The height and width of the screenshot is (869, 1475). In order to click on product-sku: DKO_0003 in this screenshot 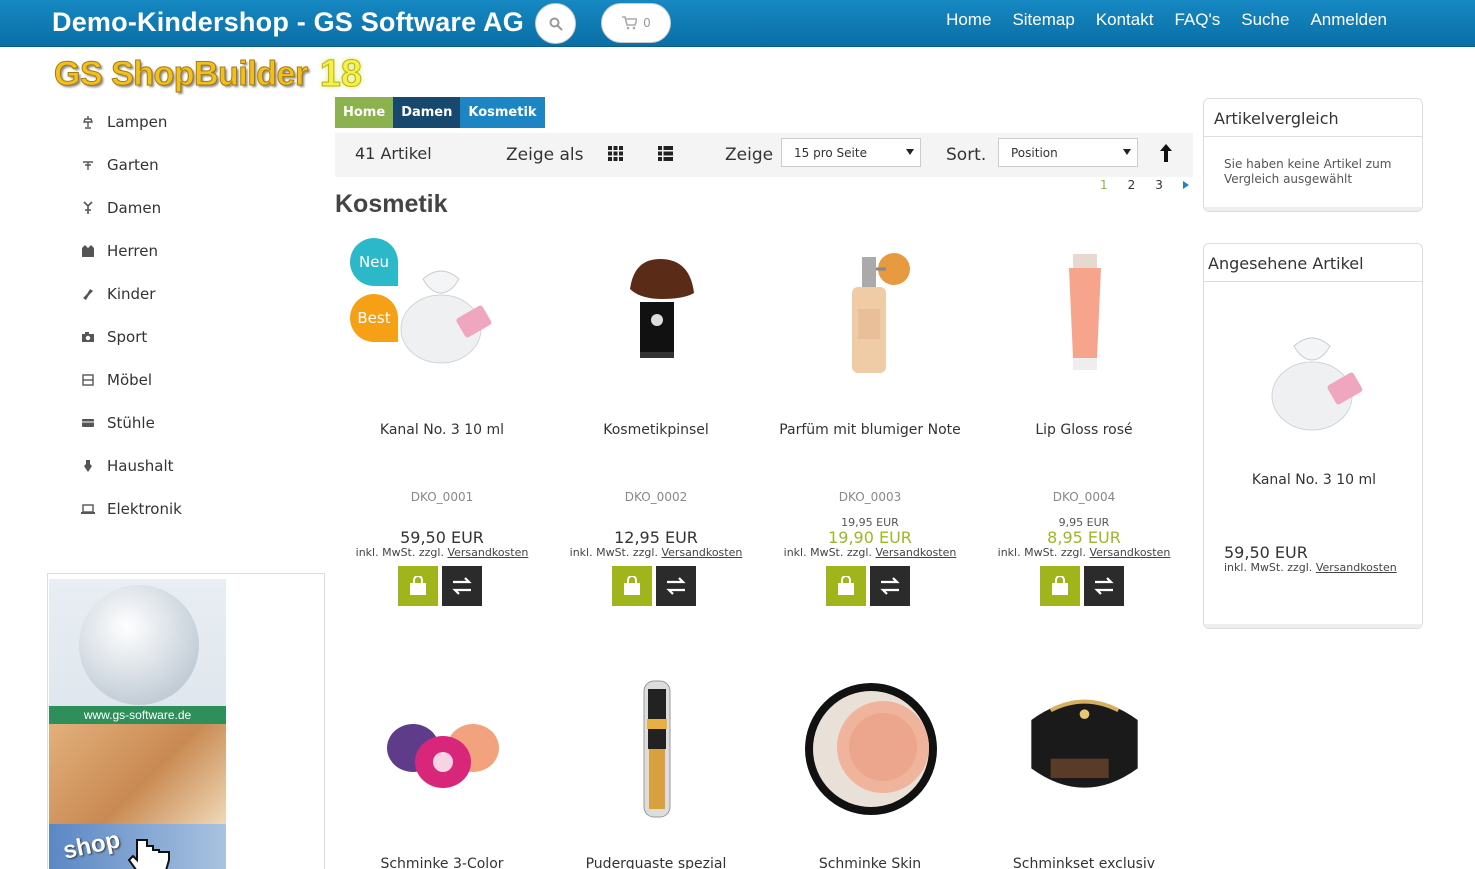, I will do `click(870, 497)`.